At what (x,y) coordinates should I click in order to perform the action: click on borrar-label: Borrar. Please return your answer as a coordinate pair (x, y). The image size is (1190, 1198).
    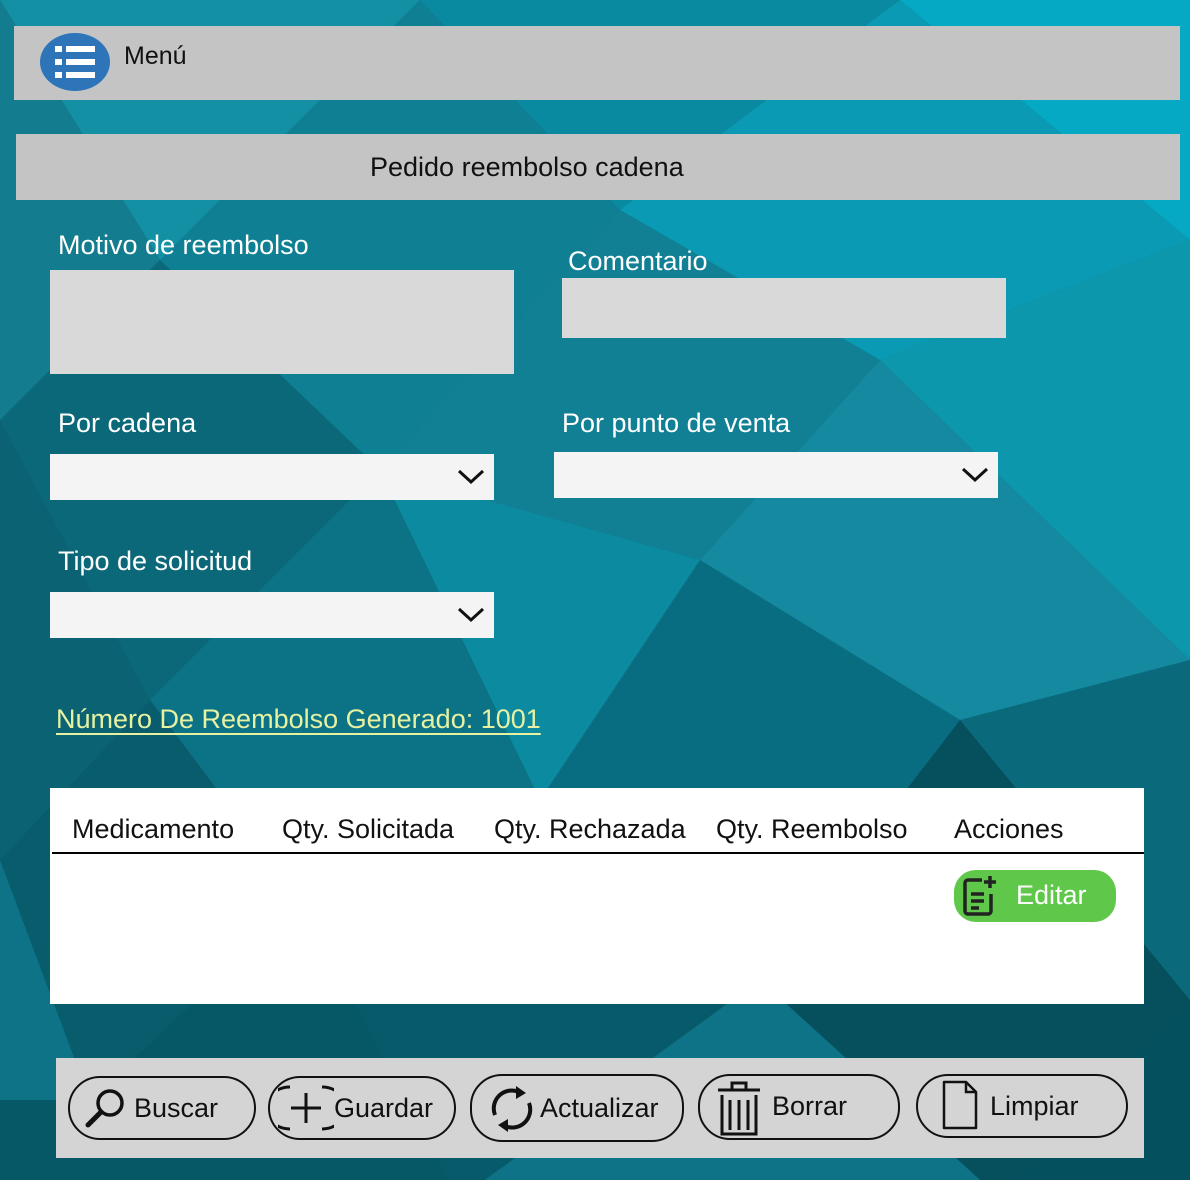
    Looking at the image, I should click on (810, 1106).